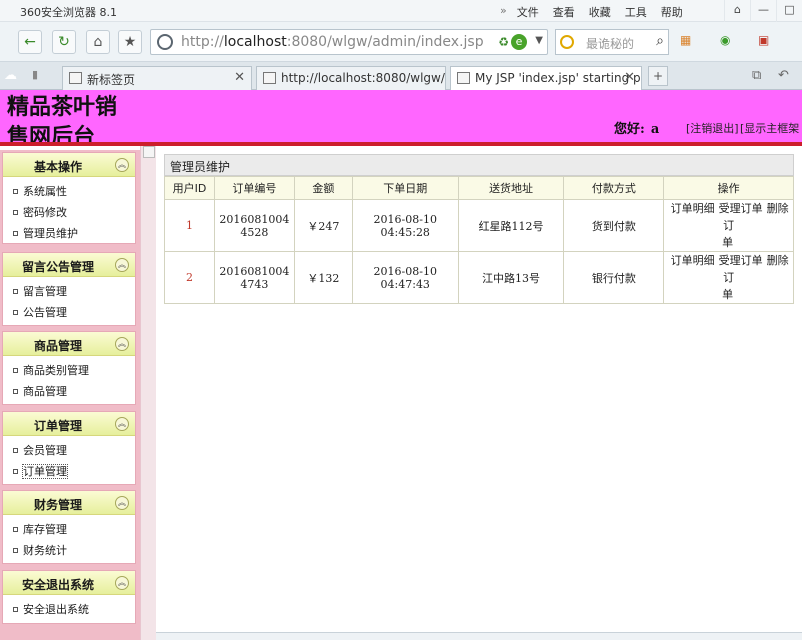 Image resolution: width=802 pixels, height=640 pixels. I want to click on sidebar-item-admin: 管理员维护, so click(69, 233).